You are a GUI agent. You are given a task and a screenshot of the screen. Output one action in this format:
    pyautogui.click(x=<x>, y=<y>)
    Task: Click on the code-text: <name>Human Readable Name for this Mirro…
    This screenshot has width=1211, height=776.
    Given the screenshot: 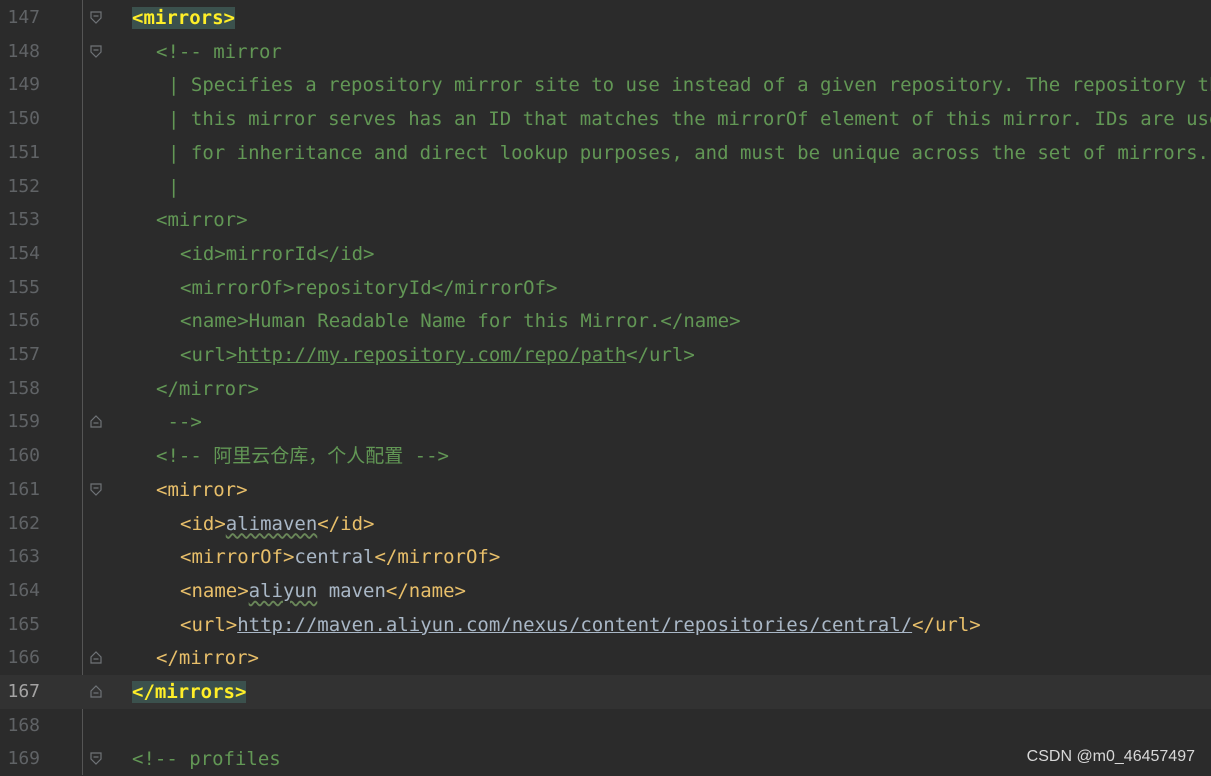 What is the action you would take?
    pyautogui.click(x=460, y=321)
    